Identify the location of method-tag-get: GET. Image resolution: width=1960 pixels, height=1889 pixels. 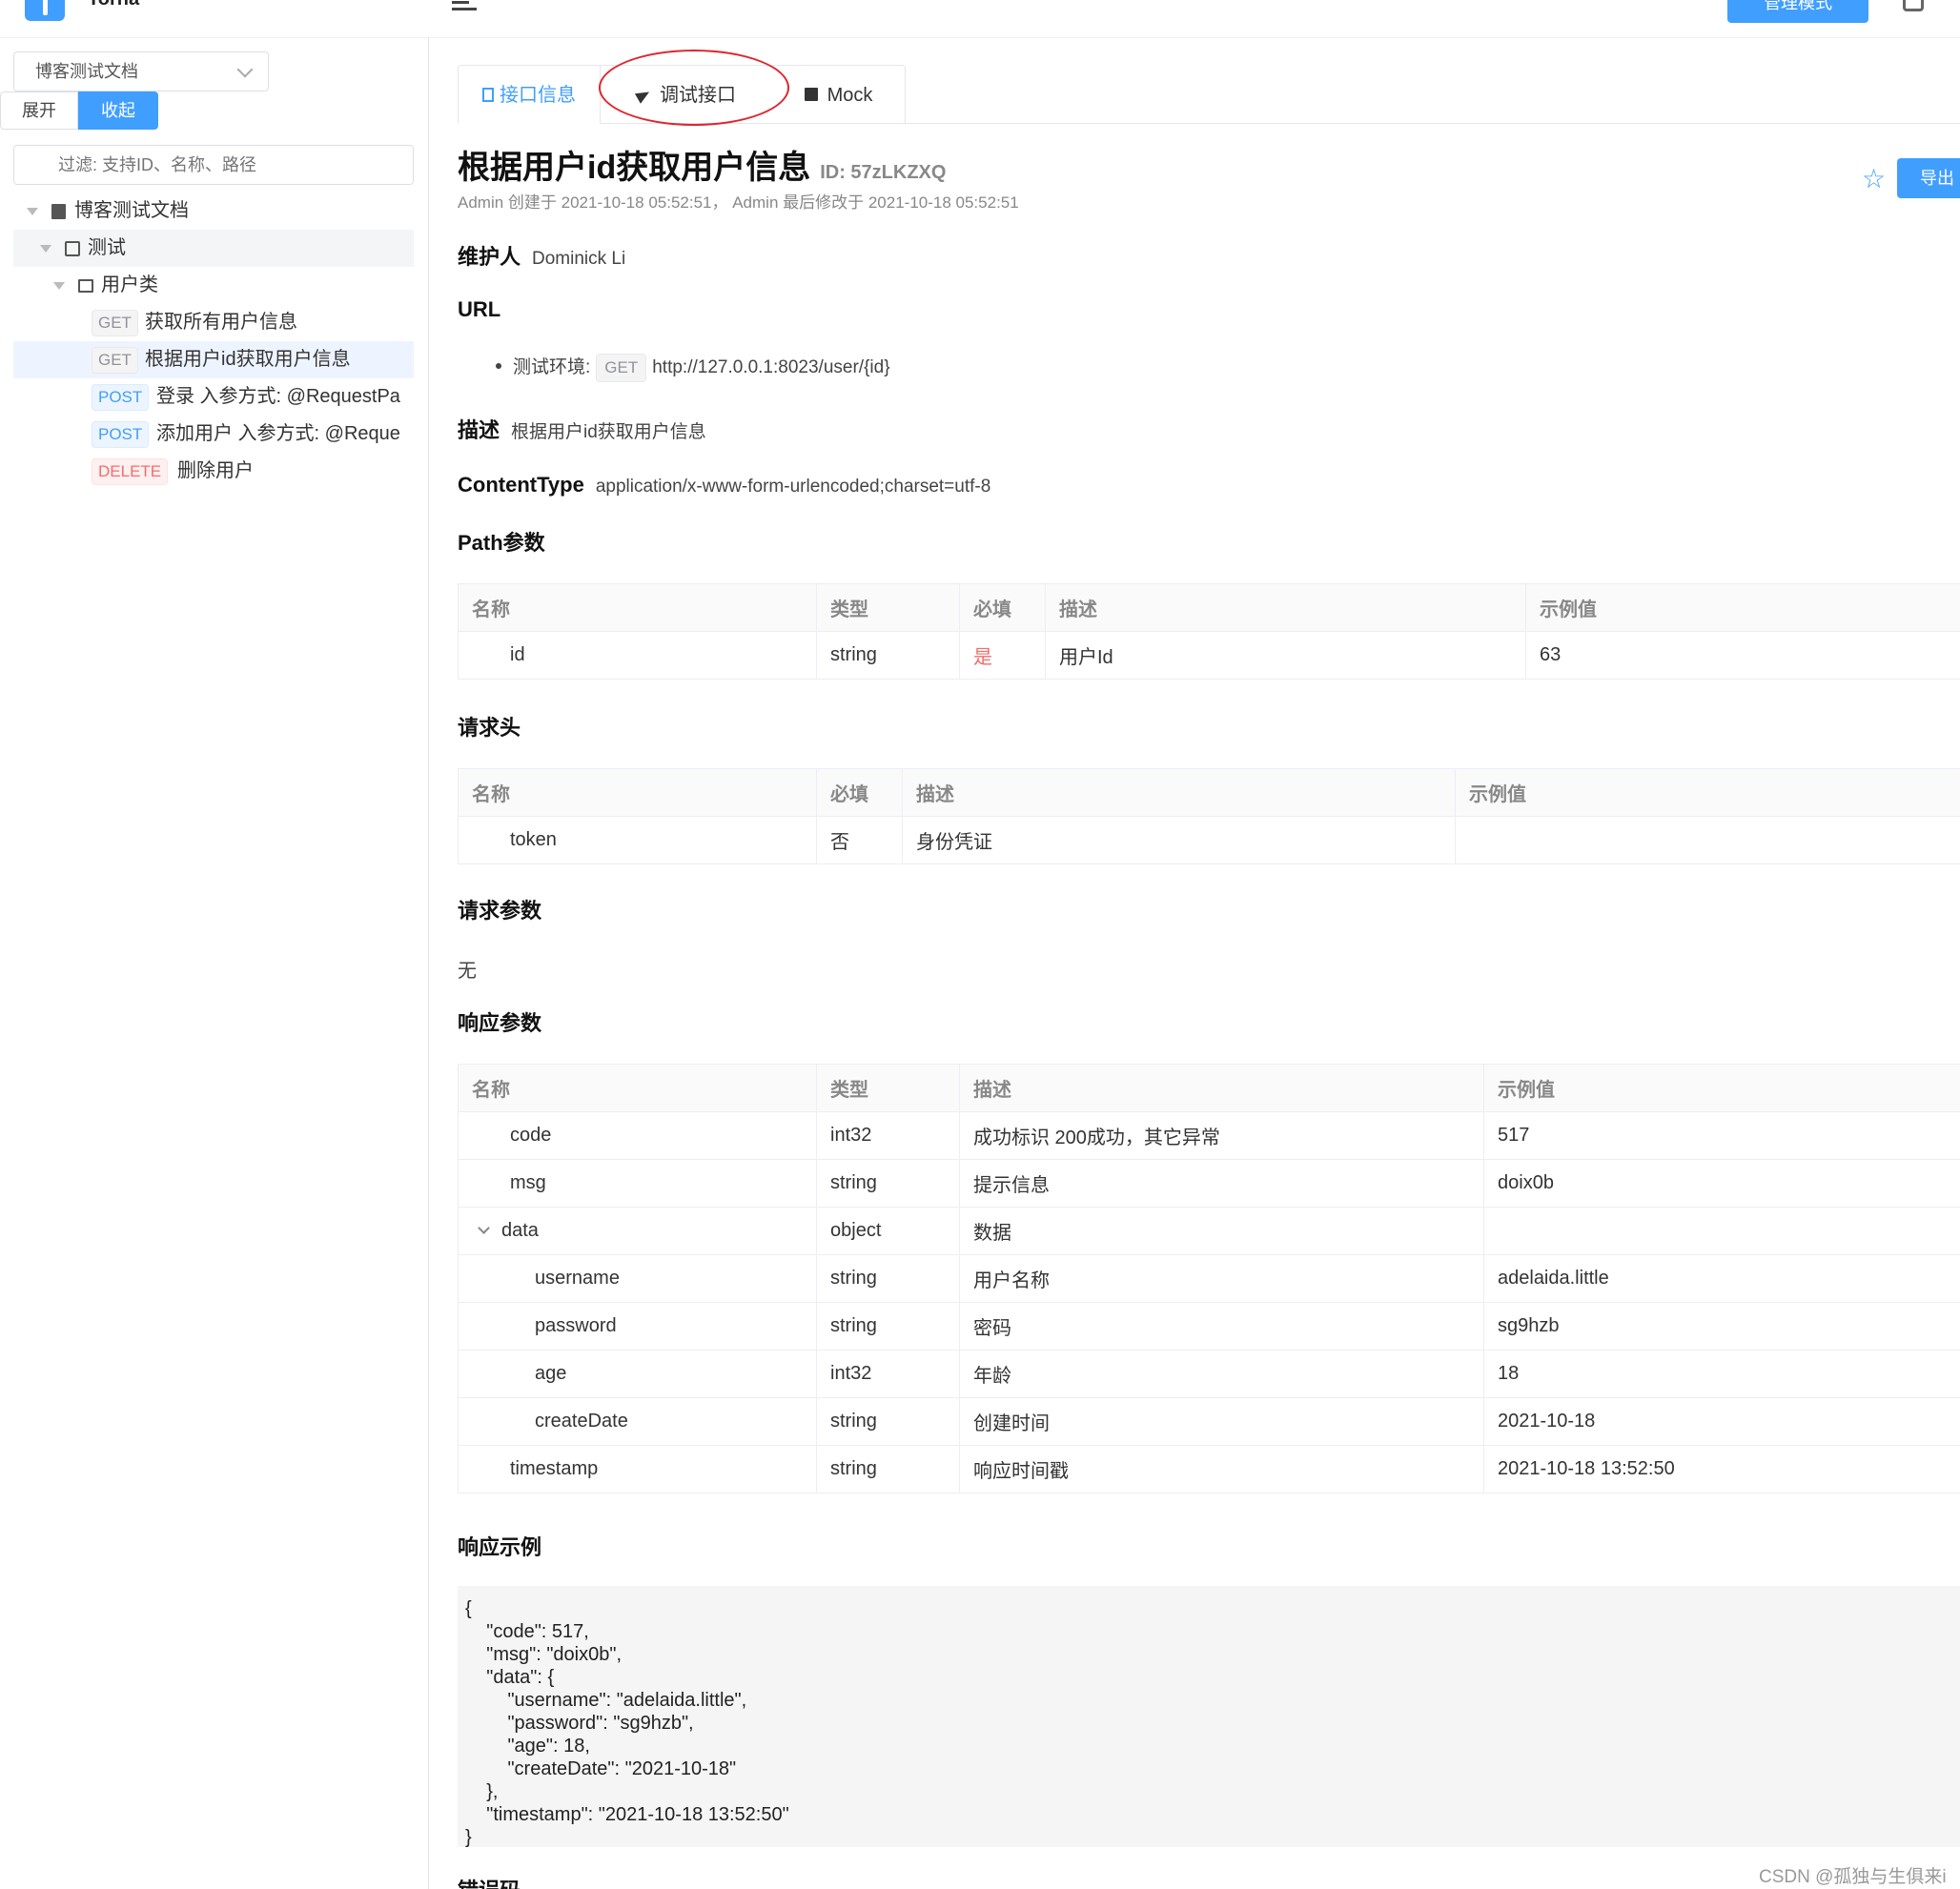
(115, 360).